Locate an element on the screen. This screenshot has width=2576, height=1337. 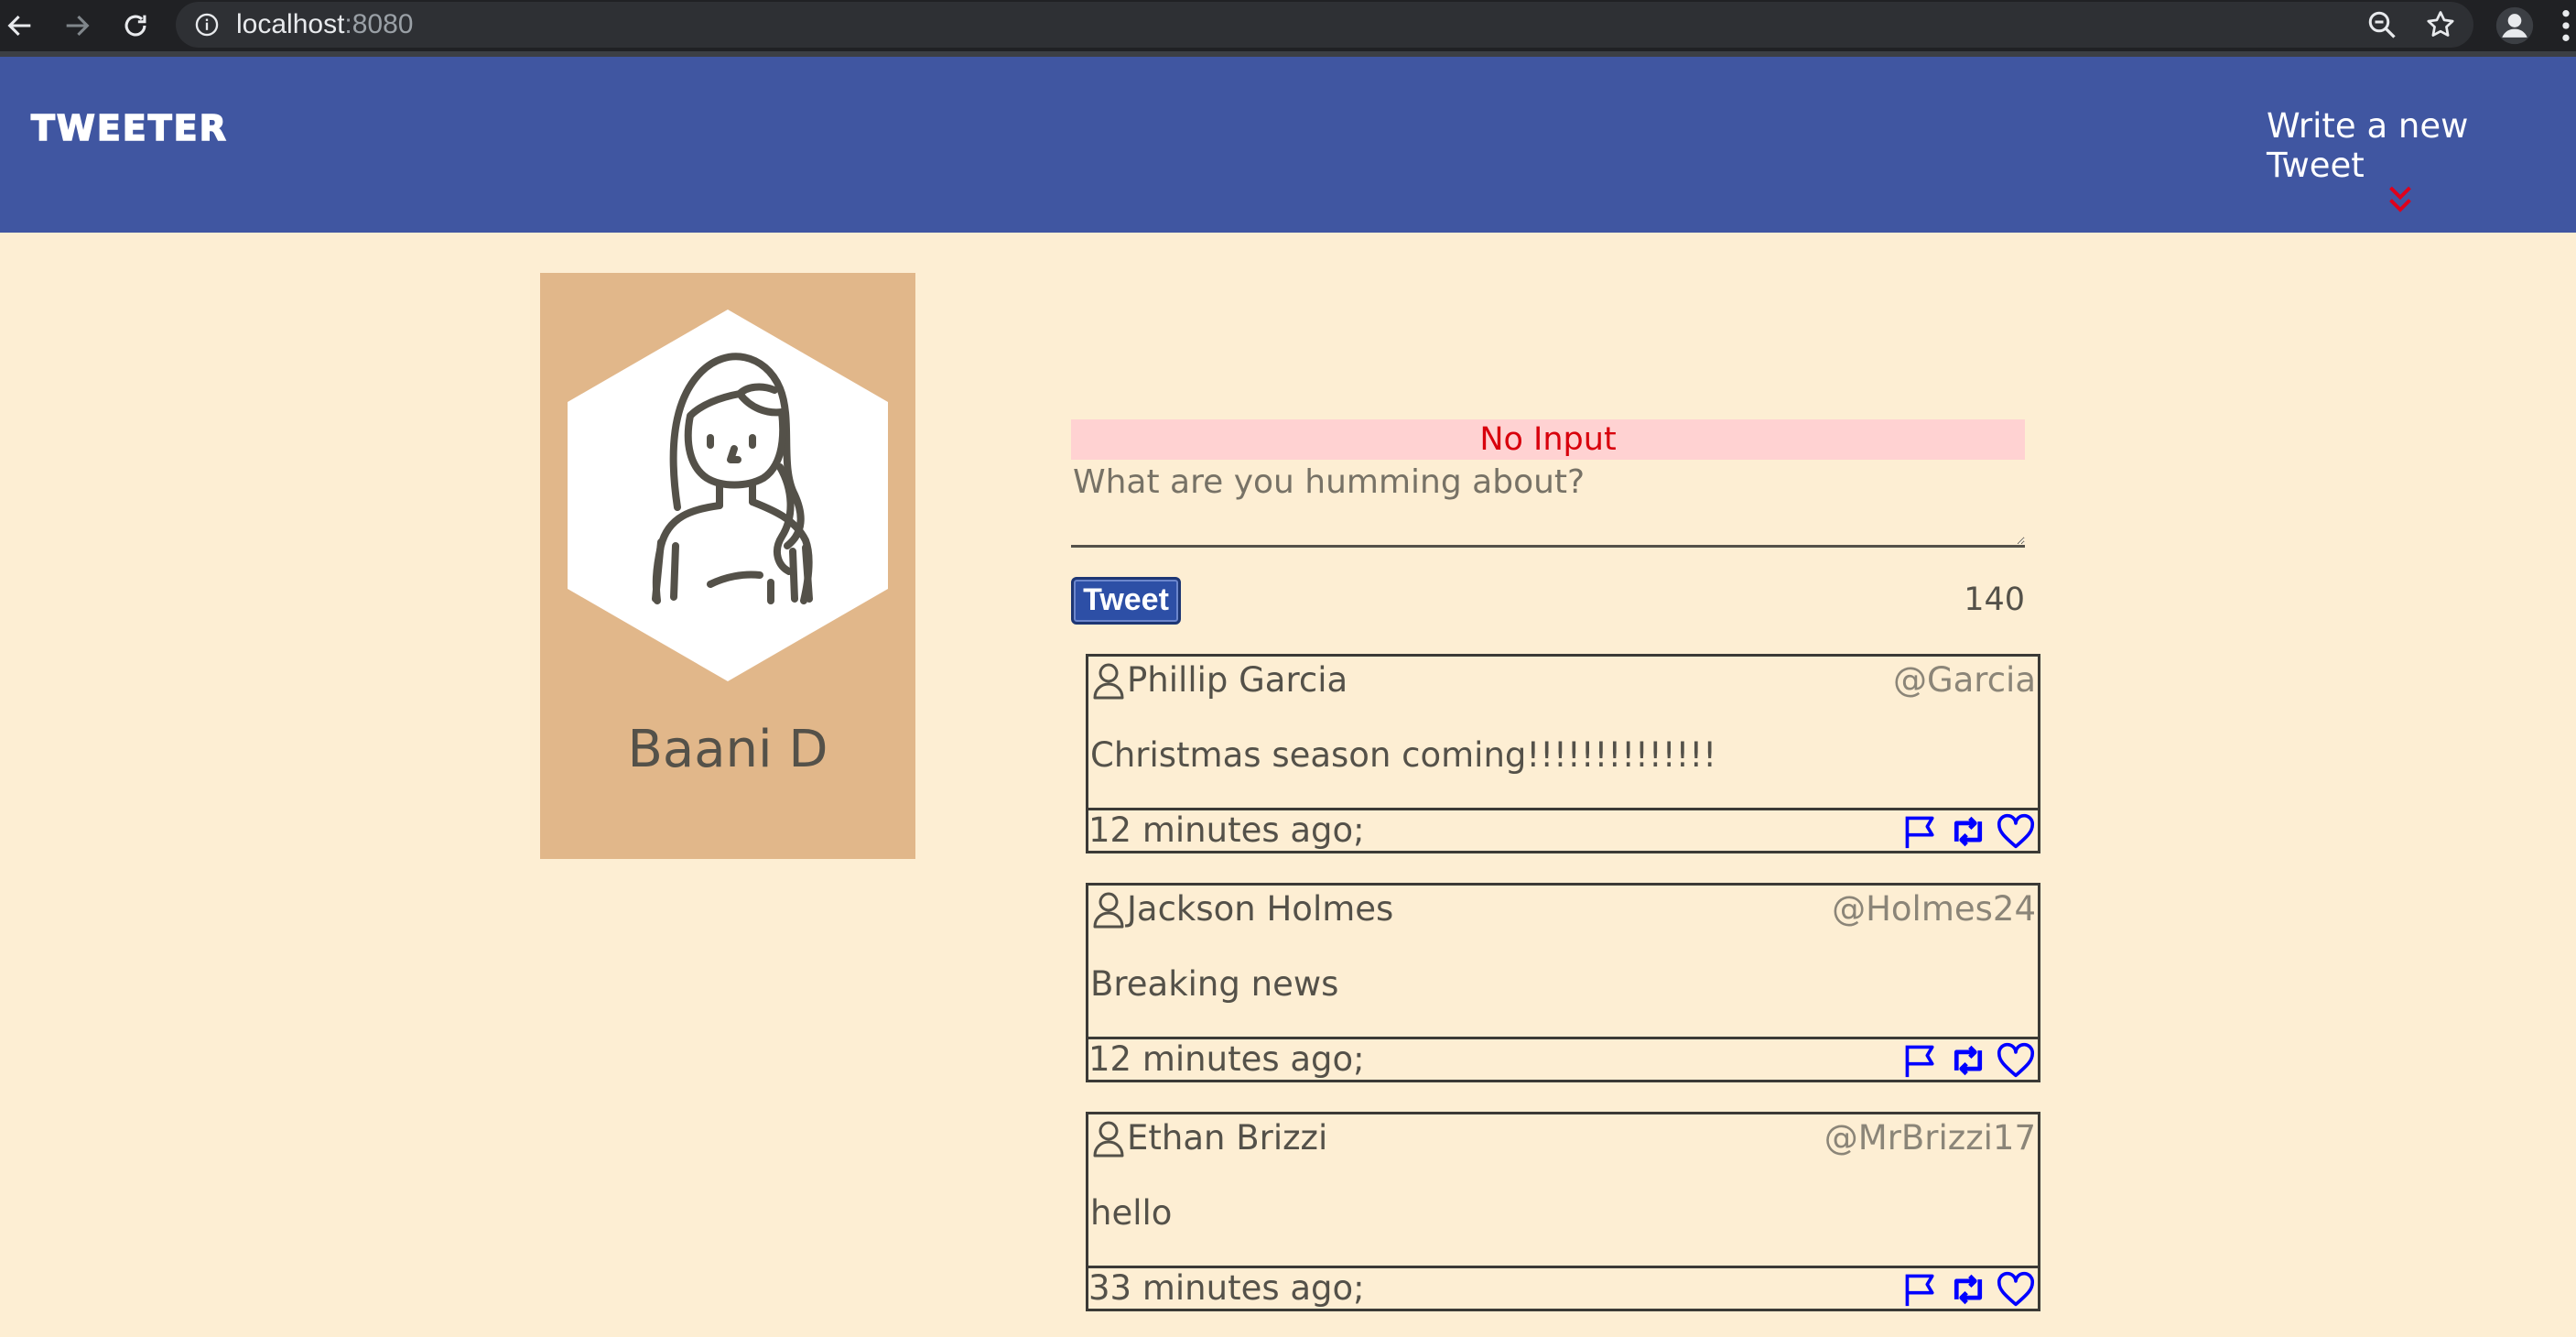
browser-toolbar: localhost:8080 is located at coordinates (1288, 25).